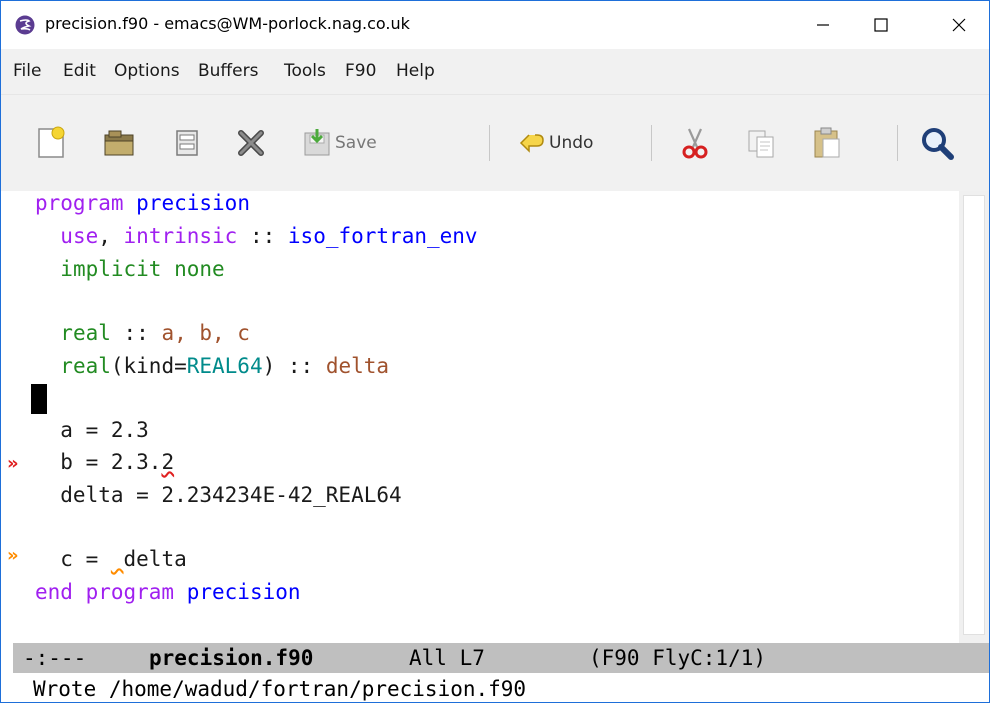  What do you see at coordinates (495, 72) in the screenshot?
I see `menu-bar: File Edit Options Buffers Tools F90 Help` at bounding box center [495, 72].